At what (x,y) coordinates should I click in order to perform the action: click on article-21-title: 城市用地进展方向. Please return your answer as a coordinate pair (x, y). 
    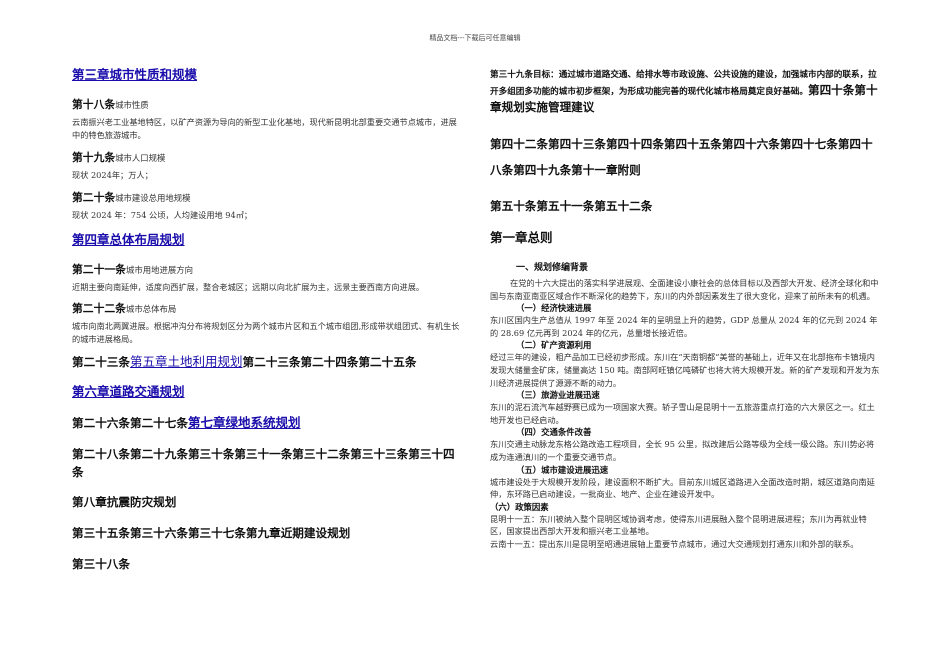
    Looking at the image, I should click on (159, 270).